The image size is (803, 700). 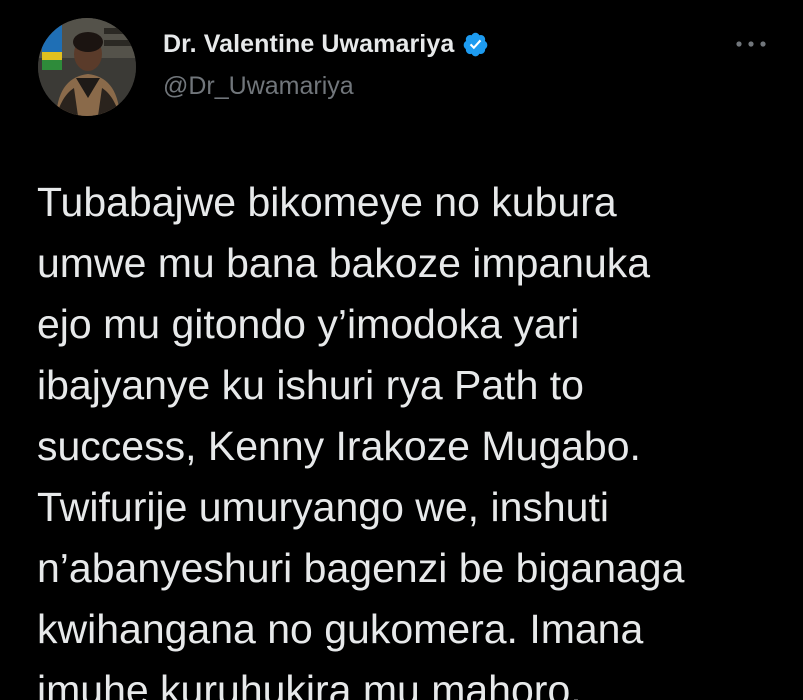 I want to click on tweet-text-line: ibajyanye ku ishuri rya Path to, so click(x=310, y=385).